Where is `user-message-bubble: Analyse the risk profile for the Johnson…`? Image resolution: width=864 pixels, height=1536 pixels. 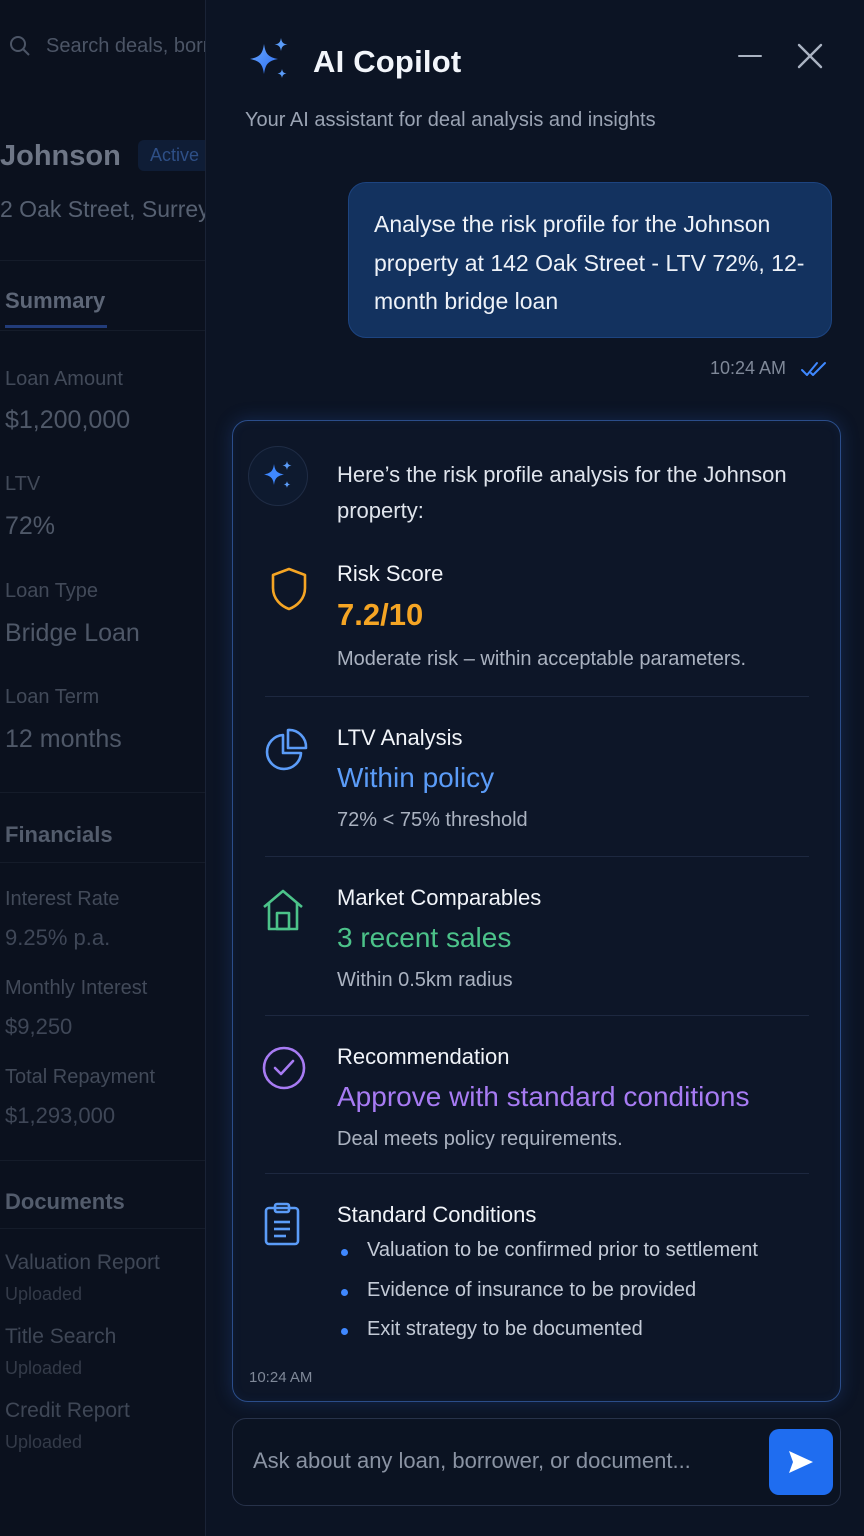
user-message-bubble: Analyse the risk profile for the Johnson… is located at coordinates (590, 260).